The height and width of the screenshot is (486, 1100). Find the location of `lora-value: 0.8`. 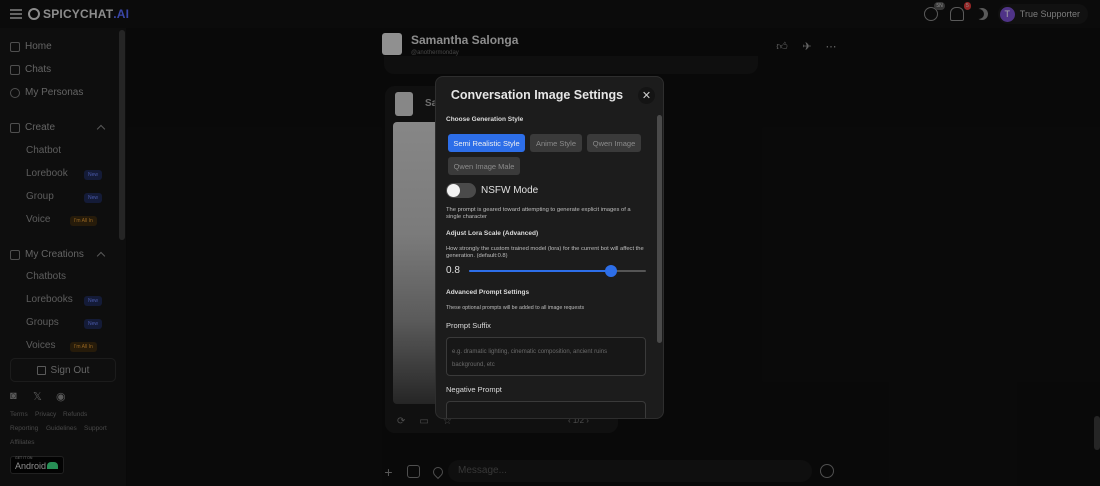

lora-value: 0.8 is located at coordinates (453, 270).